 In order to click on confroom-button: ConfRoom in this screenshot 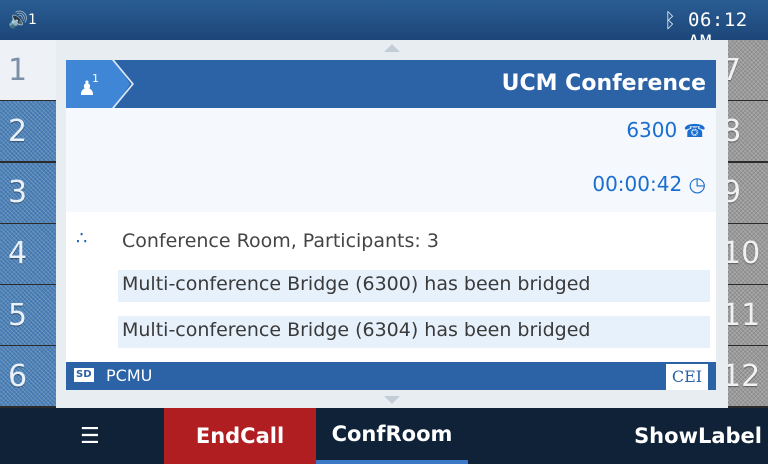, I will do `click(392, 436)`.